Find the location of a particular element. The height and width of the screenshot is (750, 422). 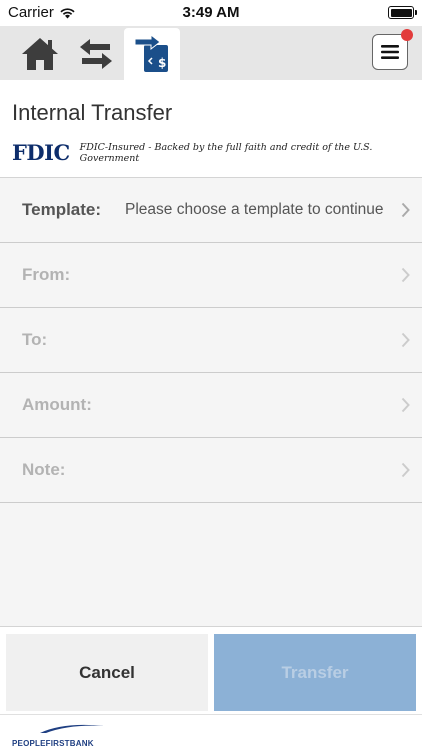

note-row: Note: is located at coordinates (211, 470).